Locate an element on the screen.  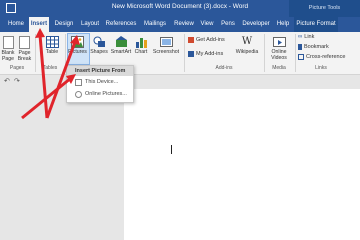
arrow-head-pictures is located at coordinates (75, 40).